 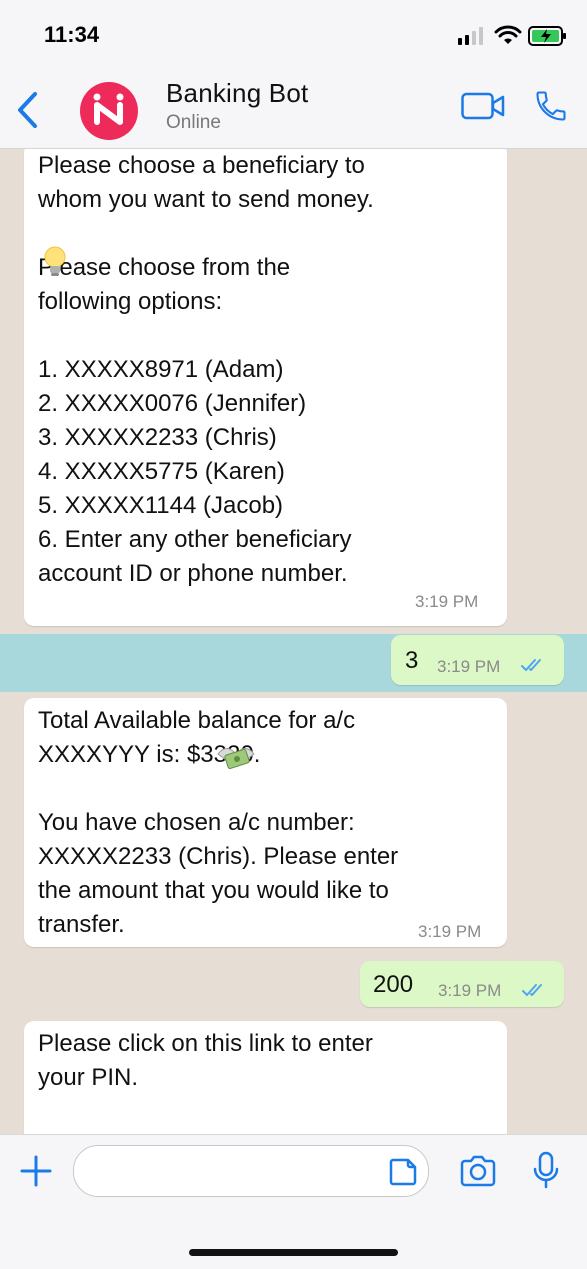 I want to click on contact-name: Banking Bot, so click(x=237, y=93).